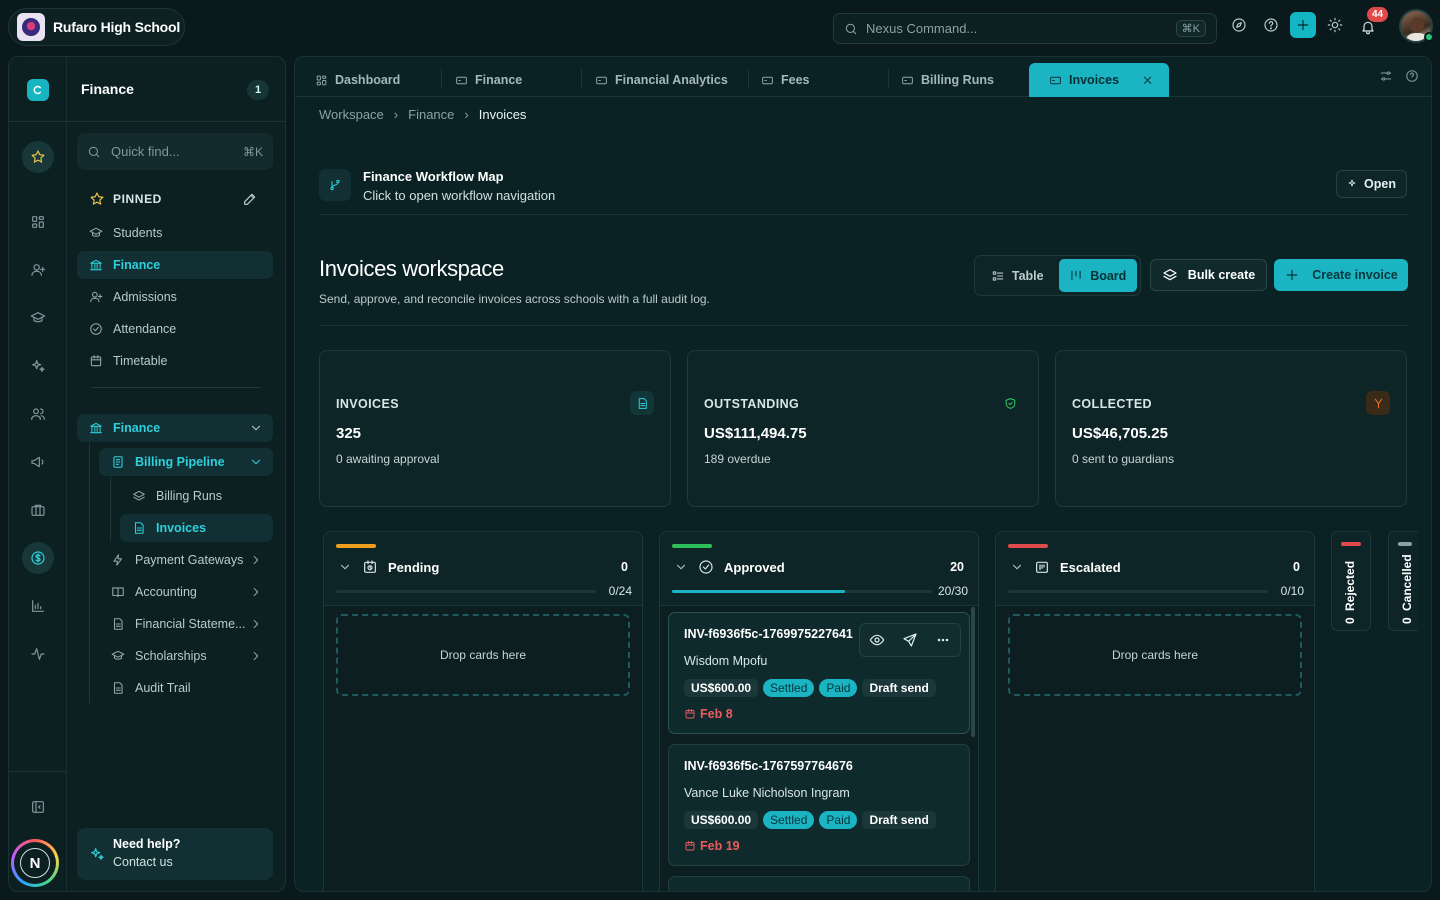 The width and height of the screenshot is (1440, 900). What do you see at coordinates (1147, 81) in the screenshot?
I see `close-tab-icon: ✕` at bounding box center [1147, 81].